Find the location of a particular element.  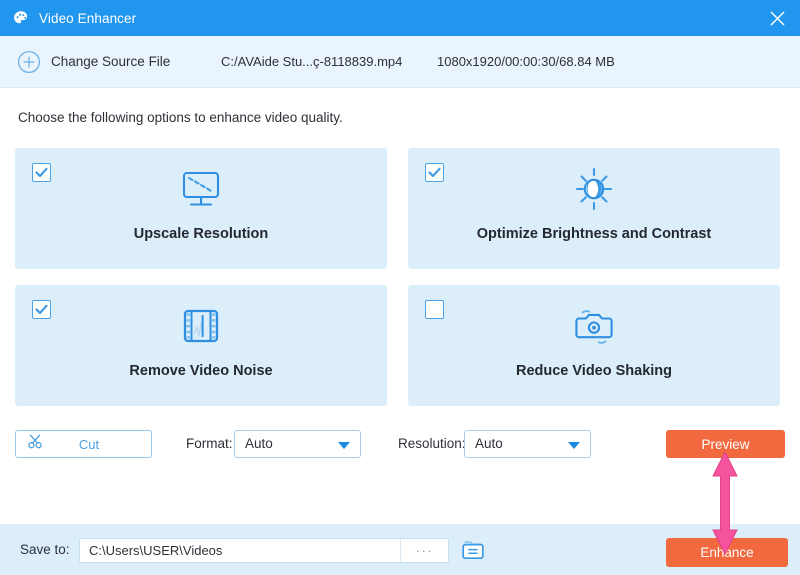

option-label-remove-noise: Remove Video Noise is located at coordinates (201, 371).